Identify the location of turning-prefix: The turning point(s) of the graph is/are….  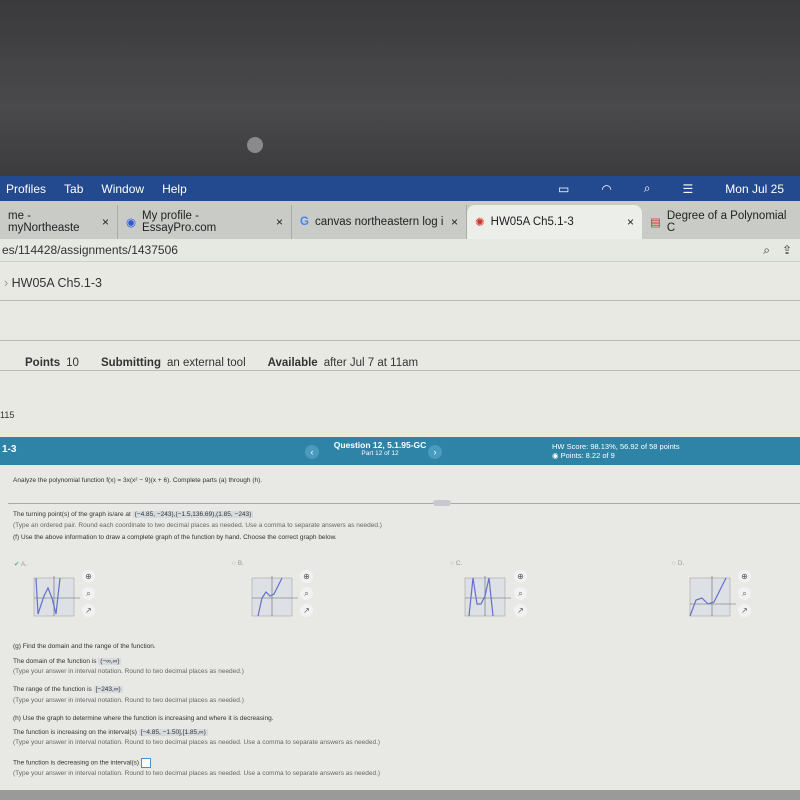
(72, 514).